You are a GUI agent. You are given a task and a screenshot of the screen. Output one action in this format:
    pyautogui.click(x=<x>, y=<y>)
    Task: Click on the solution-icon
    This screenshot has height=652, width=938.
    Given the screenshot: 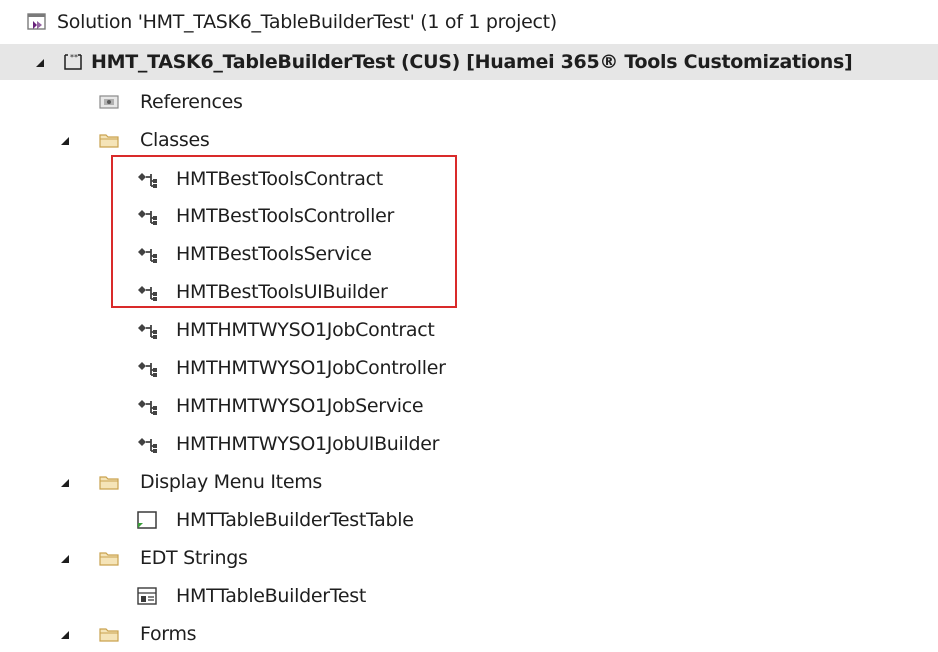 What is the action you would take?
    pyautogui.click(x=36, y=21)
    